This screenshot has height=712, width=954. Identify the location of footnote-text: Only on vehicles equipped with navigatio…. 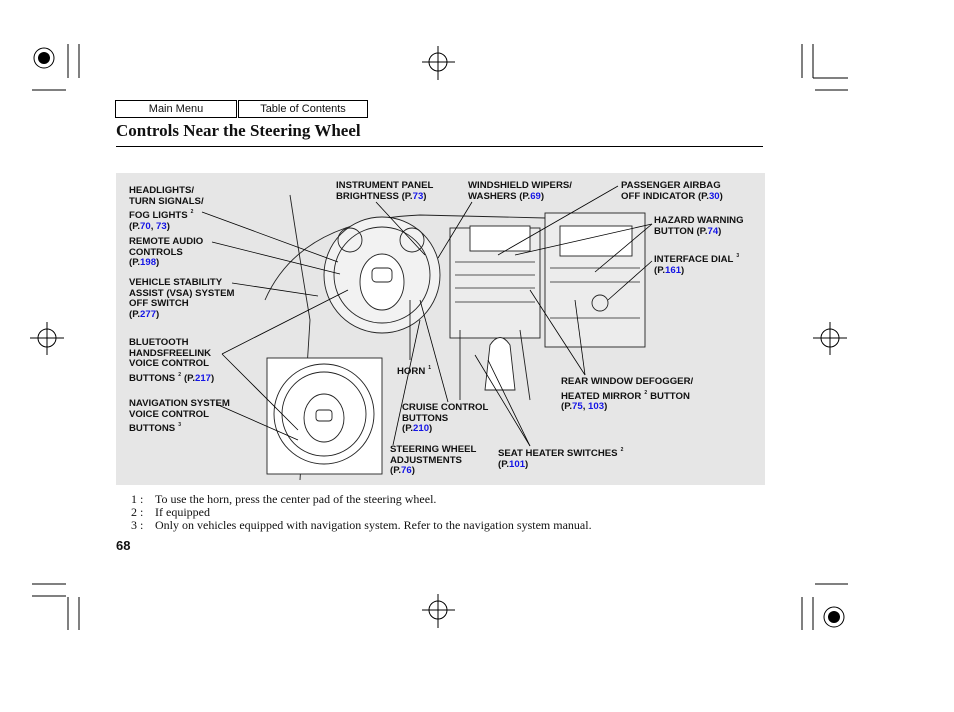
(373, 525).